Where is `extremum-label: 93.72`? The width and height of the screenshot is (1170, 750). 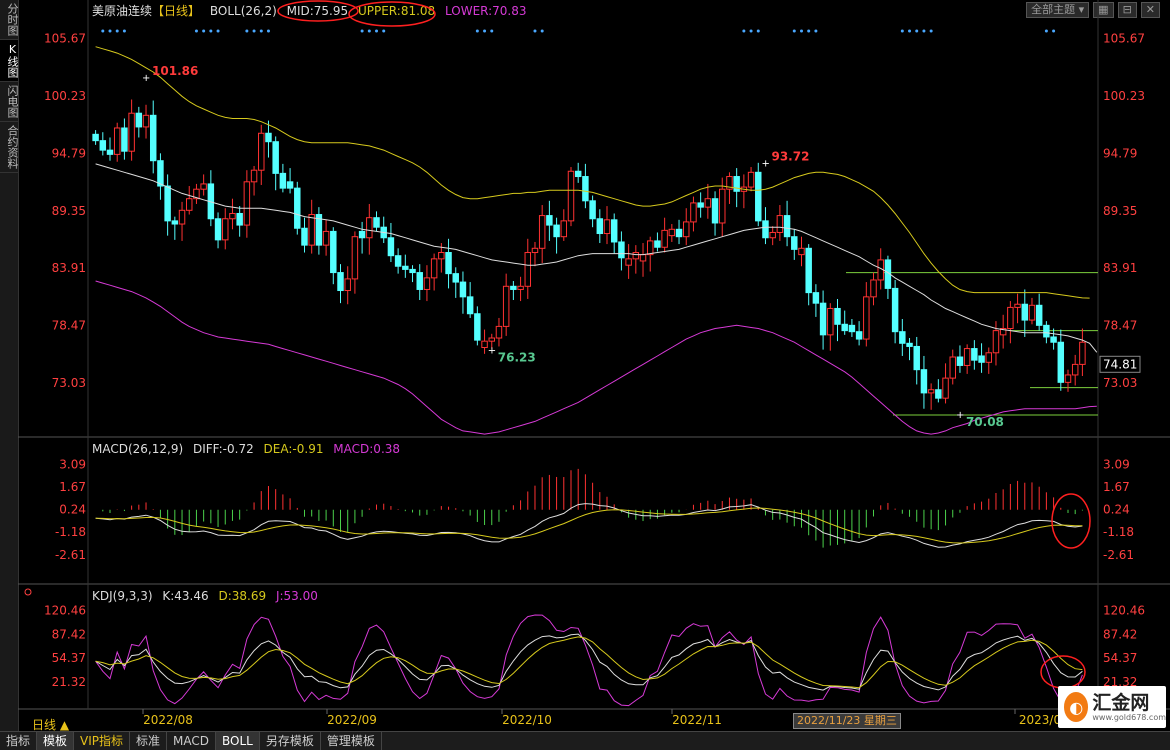 extremum-label: 93.72 is located at coordinates (790, 157).